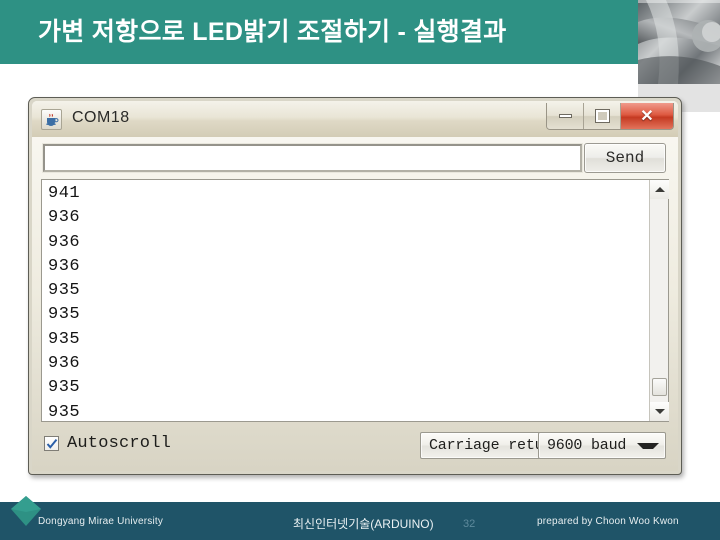  I want to click on minimize-button, so click(565, 116).